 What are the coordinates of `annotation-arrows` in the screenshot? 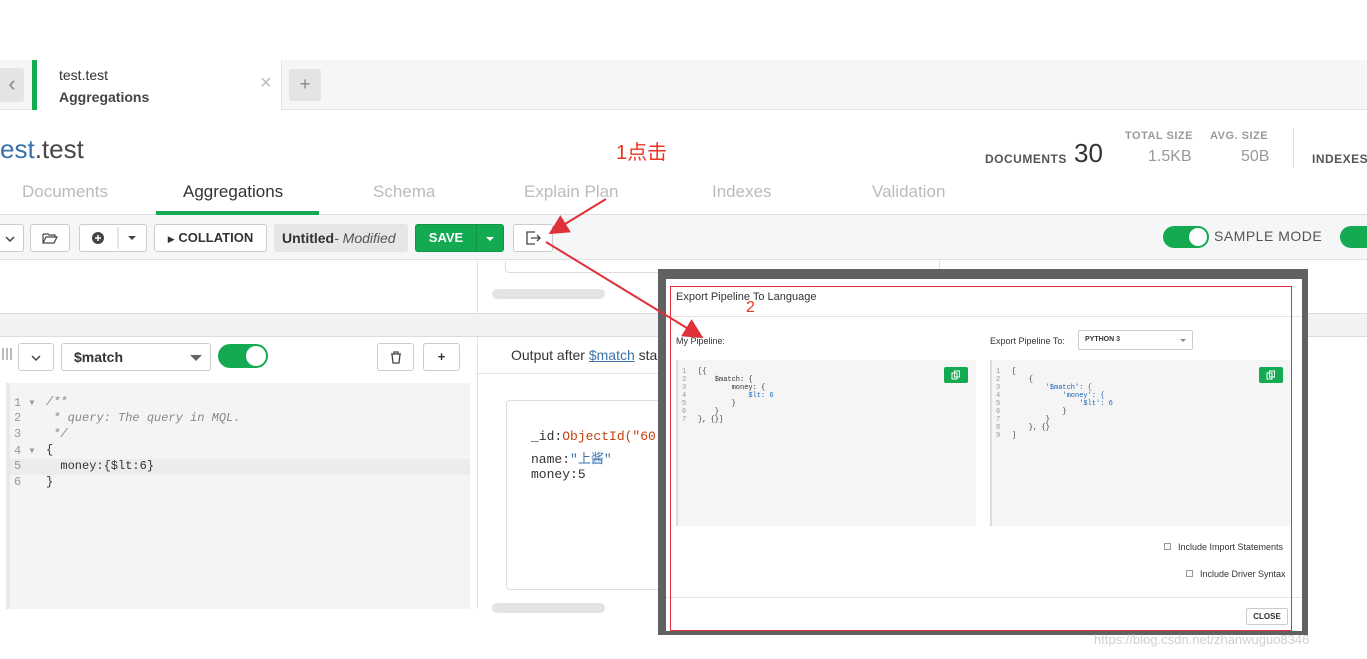 It's located at (624, 268).